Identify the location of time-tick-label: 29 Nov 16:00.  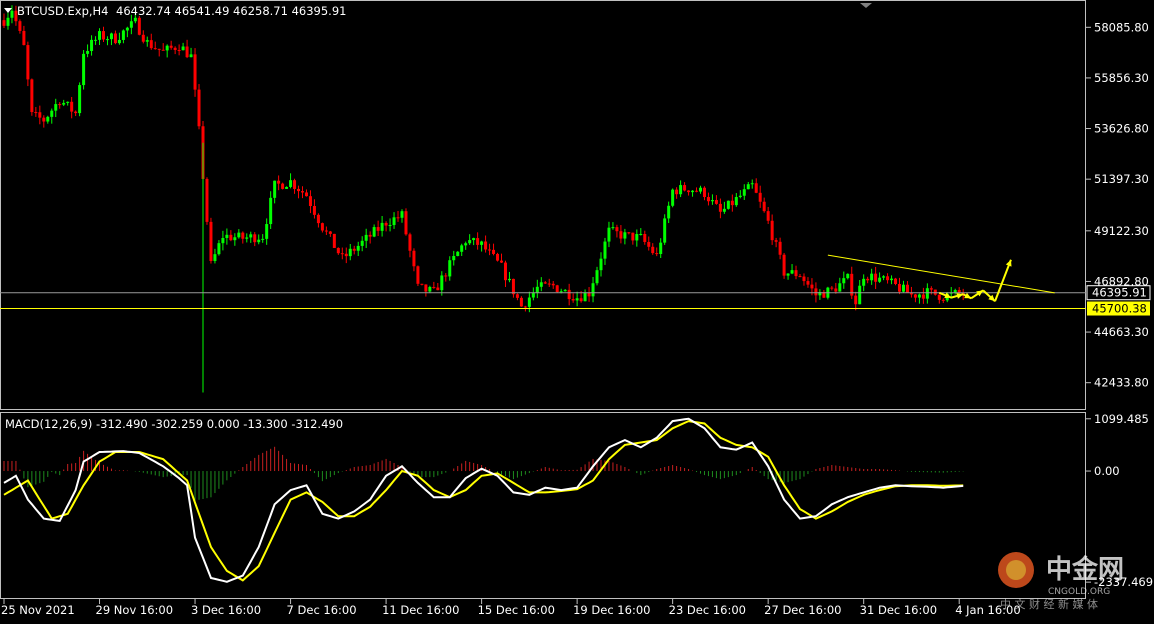
(135, 610).